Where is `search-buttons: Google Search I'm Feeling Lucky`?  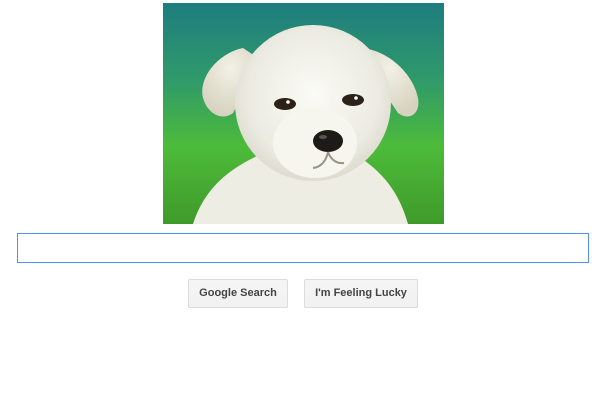 search-buttons: Google Search I'm Feeling Lucky is located at coordinates (300, 293).